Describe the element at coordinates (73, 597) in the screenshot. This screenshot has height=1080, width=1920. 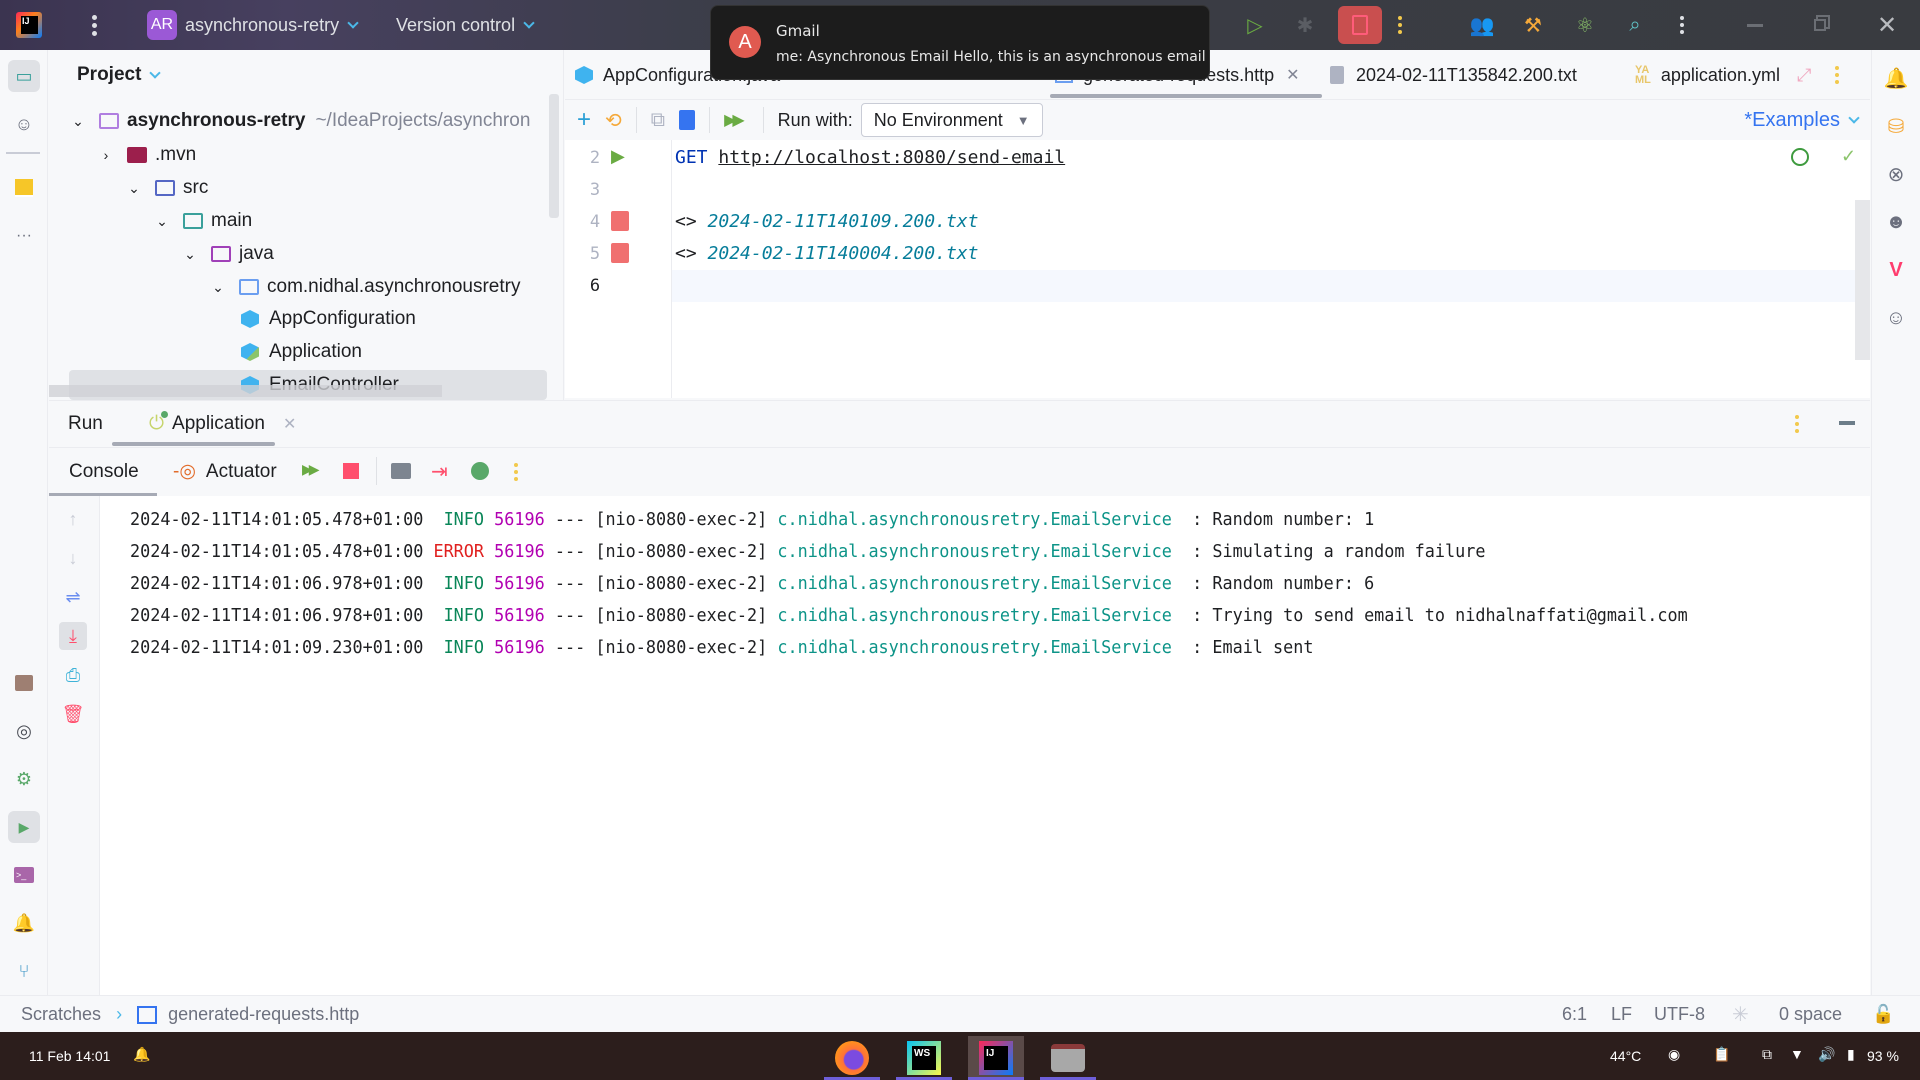
I see `soft-wrap-icon: ⇌` at that location.